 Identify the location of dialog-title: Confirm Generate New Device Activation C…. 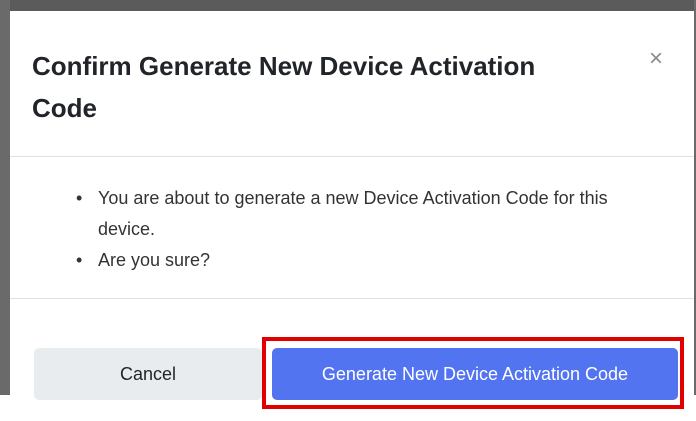
(284, 87).